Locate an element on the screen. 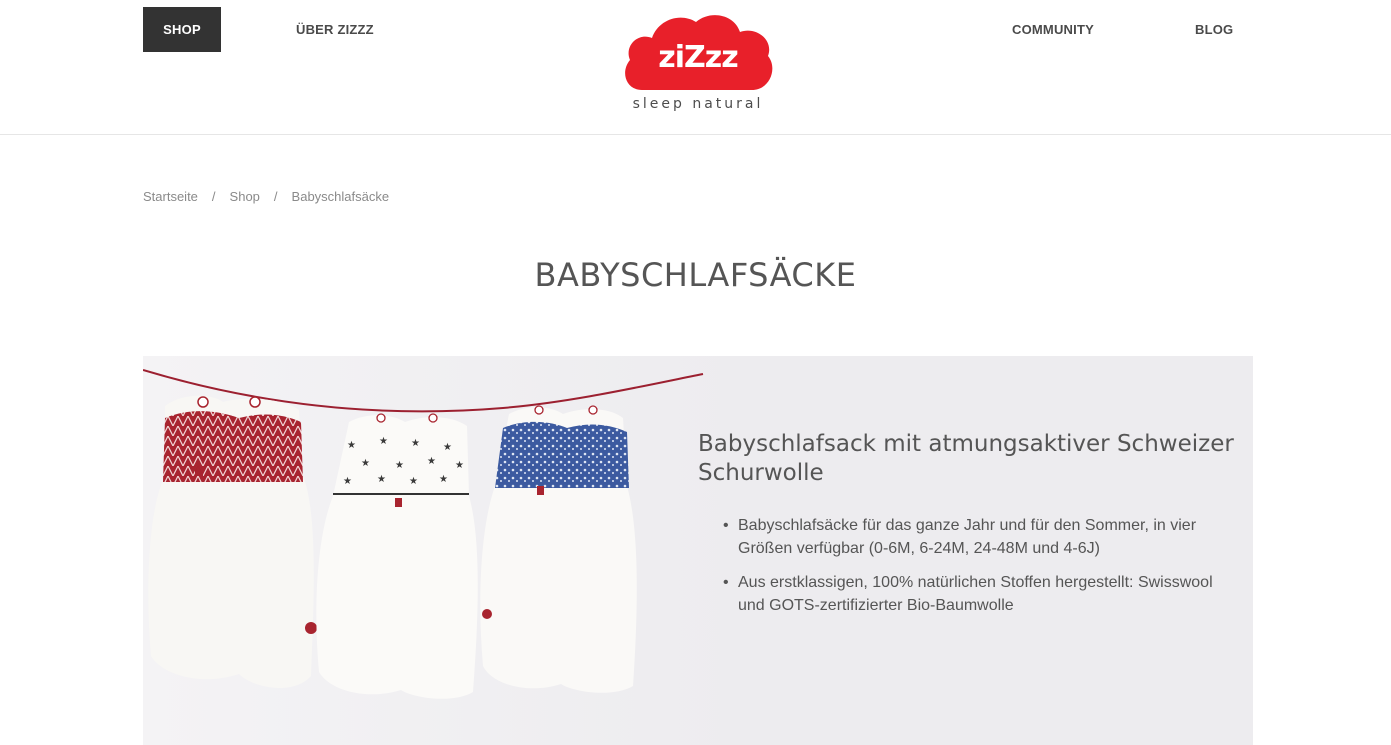  logo-brand-text: ziZzz is located at coordinates (698, 57).